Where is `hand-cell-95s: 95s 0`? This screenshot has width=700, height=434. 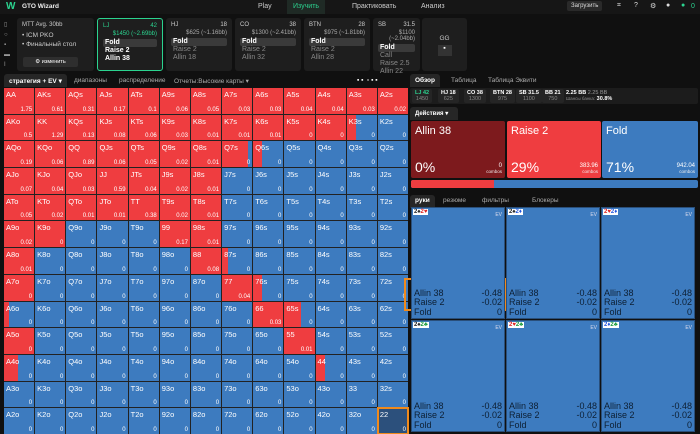 hand-cell-95s: 95s 0 is located at coordinates (299, 234).